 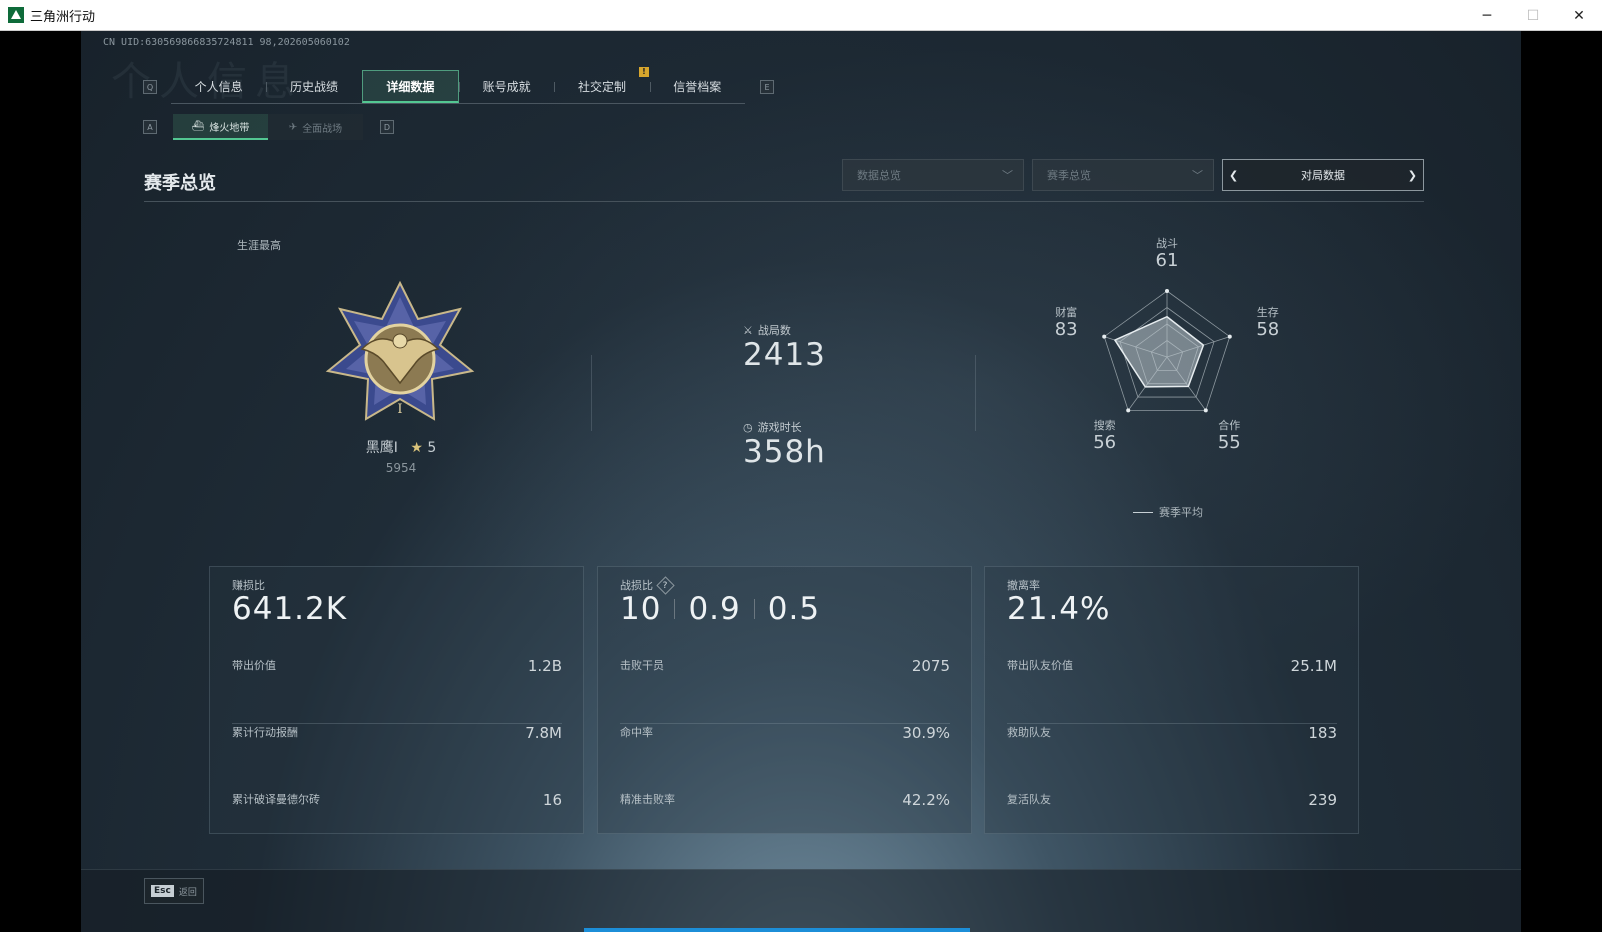 What do you see at coordinates (779, 427) in the screenshot?
I see `playtime-label-text: 游戏时长` at bounding box center [779, 427].